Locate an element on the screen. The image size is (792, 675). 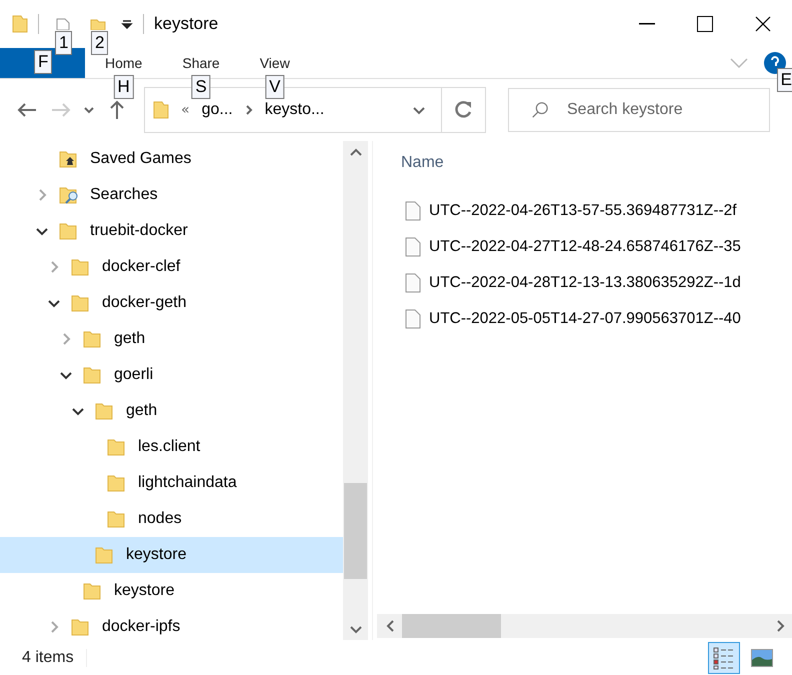
tree-item-label: truebit-docker is located at coordinates (139, 231).